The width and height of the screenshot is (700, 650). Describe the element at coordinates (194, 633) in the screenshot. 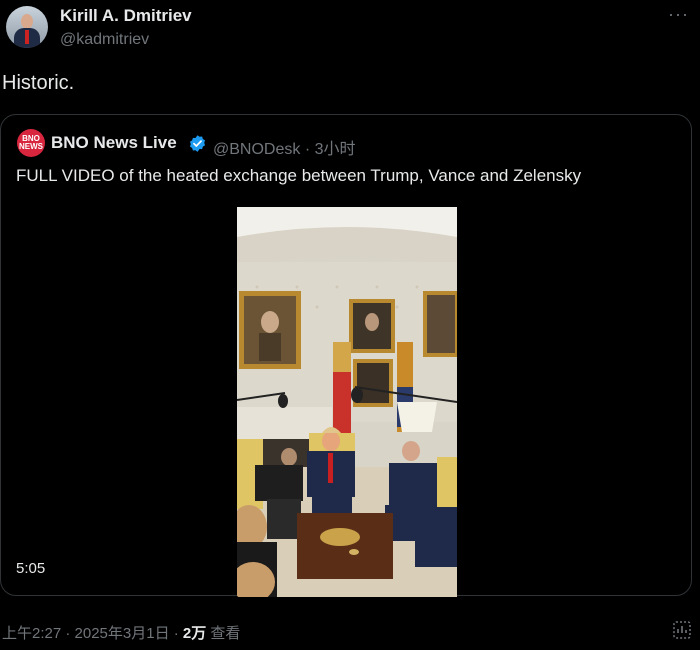

I see `views-count: 2万` at that location.